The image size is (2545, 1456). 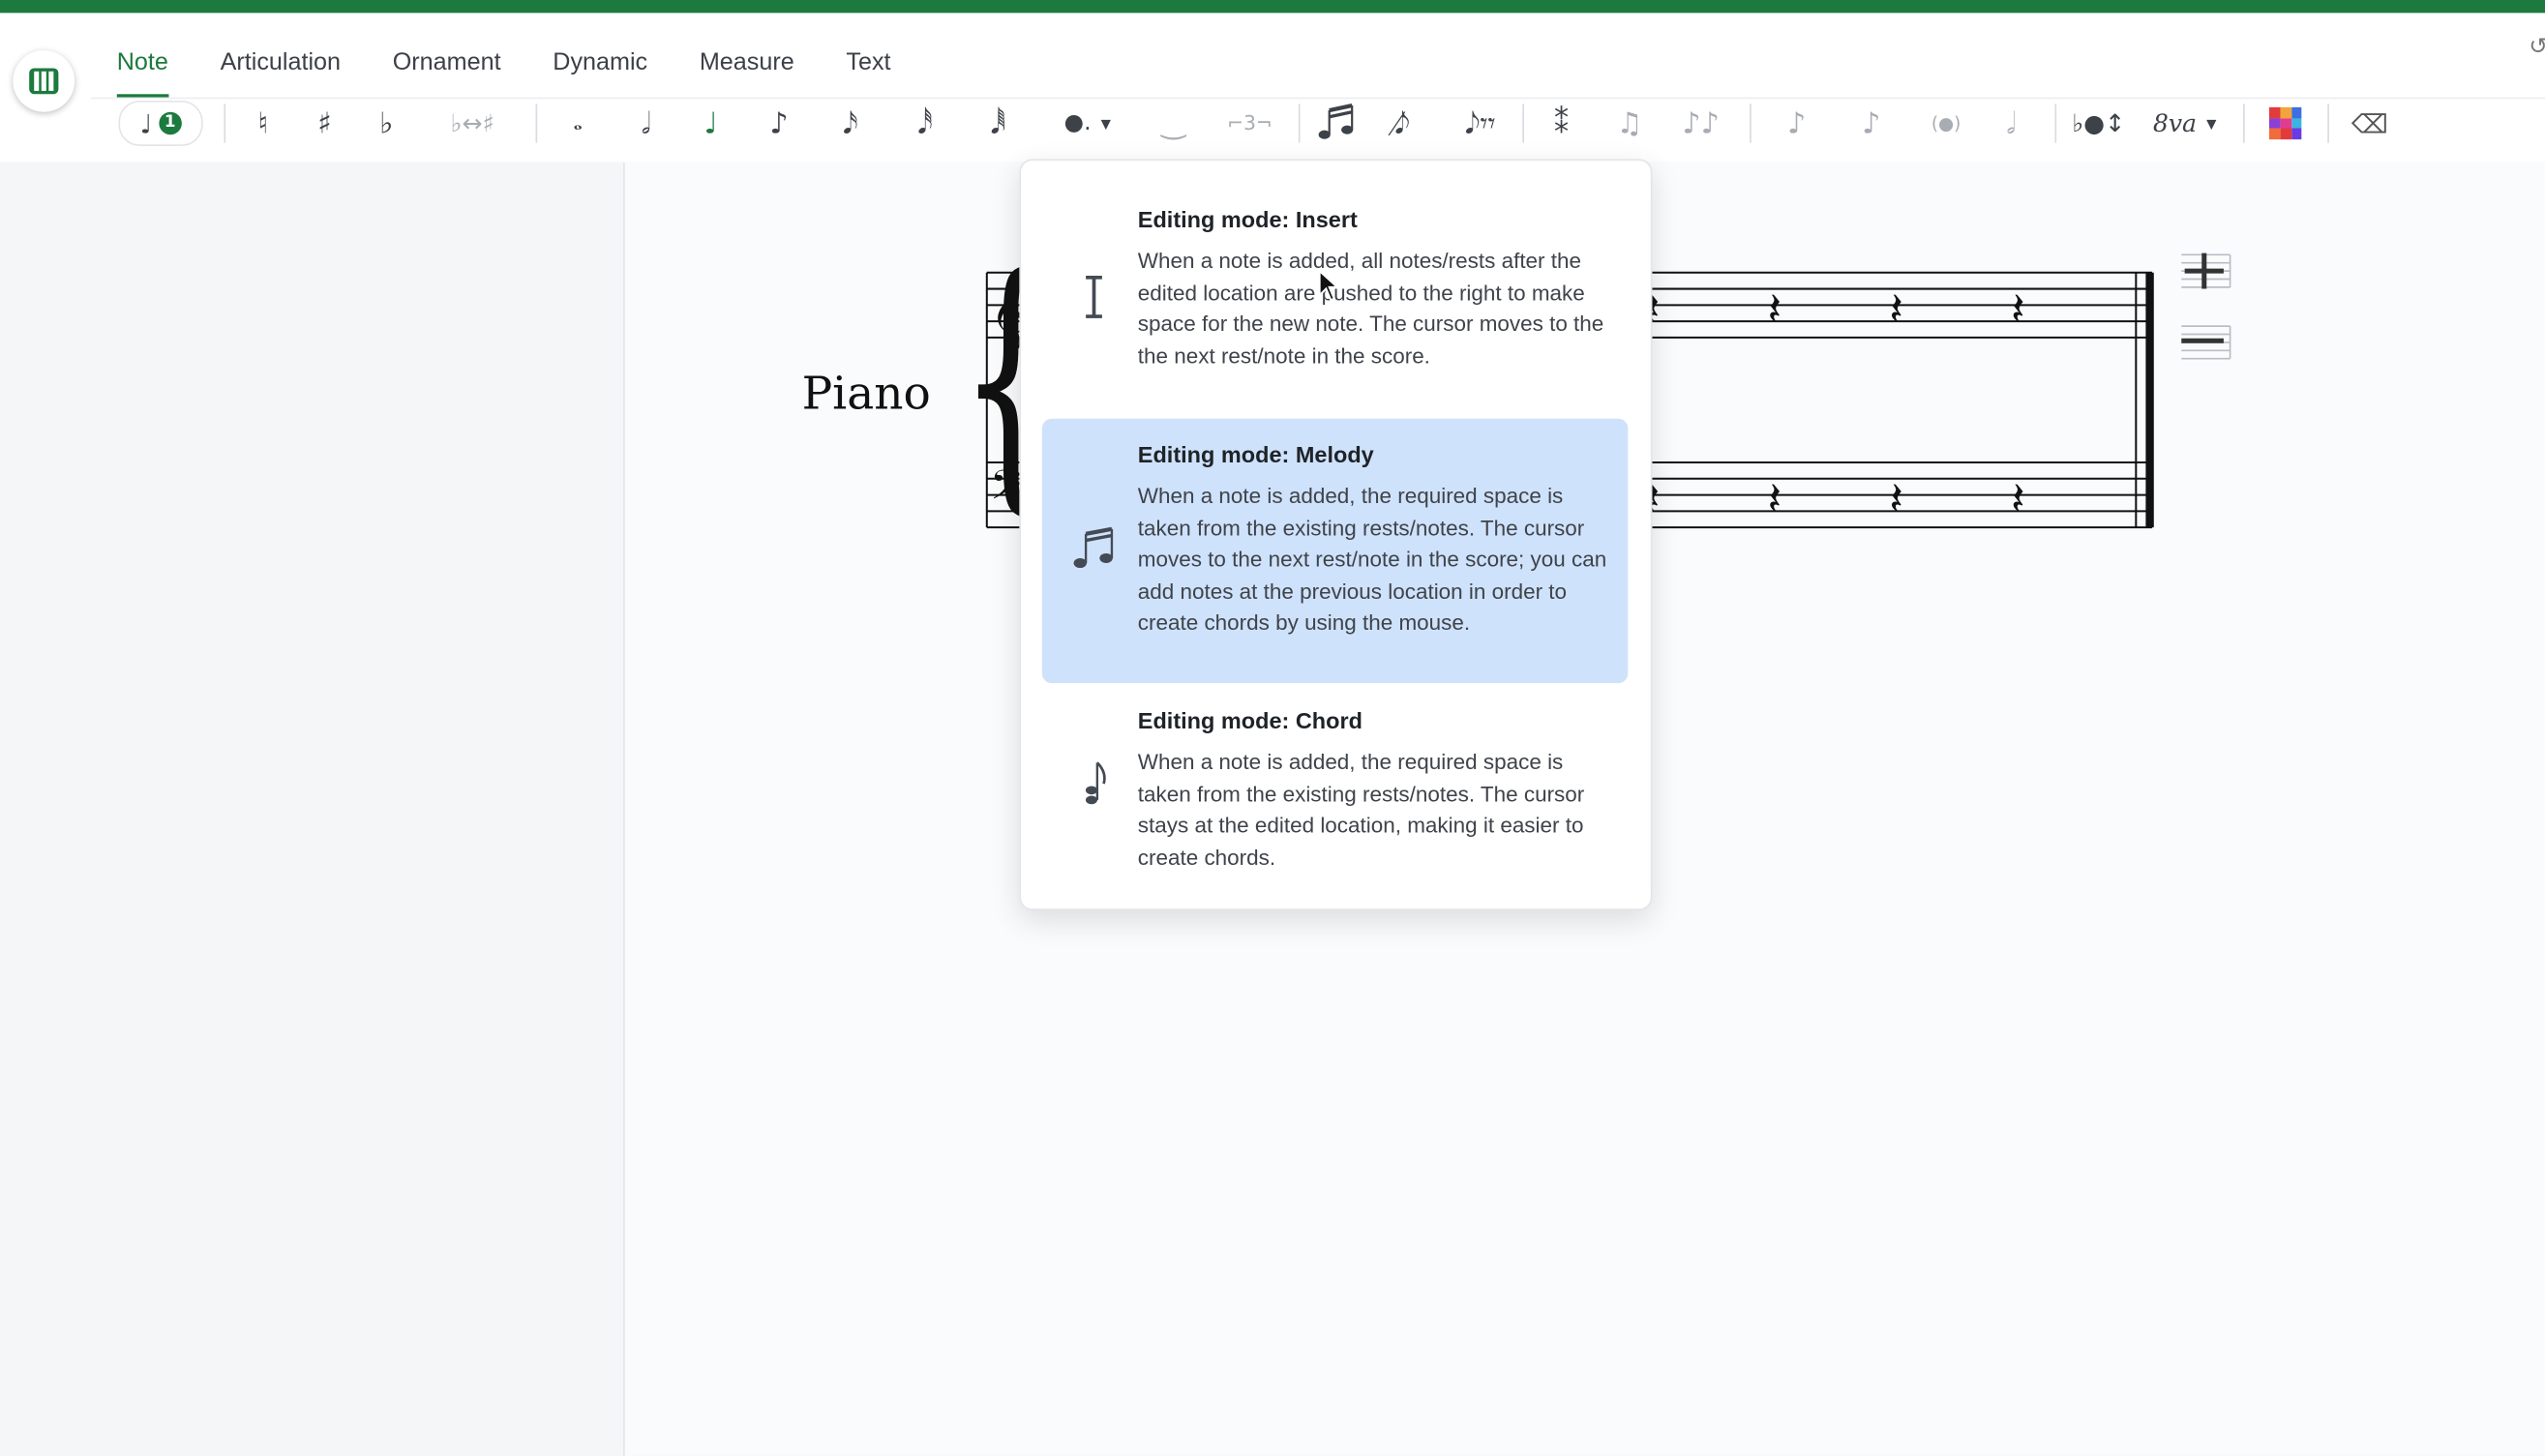 I want to click on remove-measure-button, so click(x=2204, y=342).